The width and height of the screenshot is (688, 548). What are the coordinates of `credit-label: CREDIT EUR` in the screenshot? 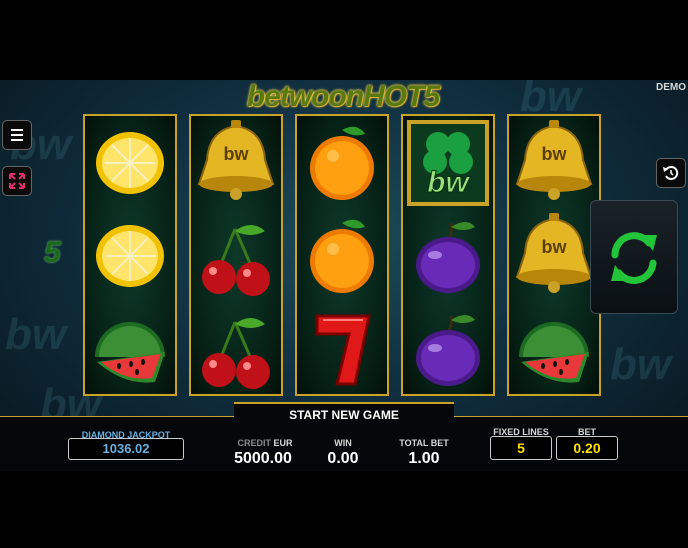 It's located at (265, 443).